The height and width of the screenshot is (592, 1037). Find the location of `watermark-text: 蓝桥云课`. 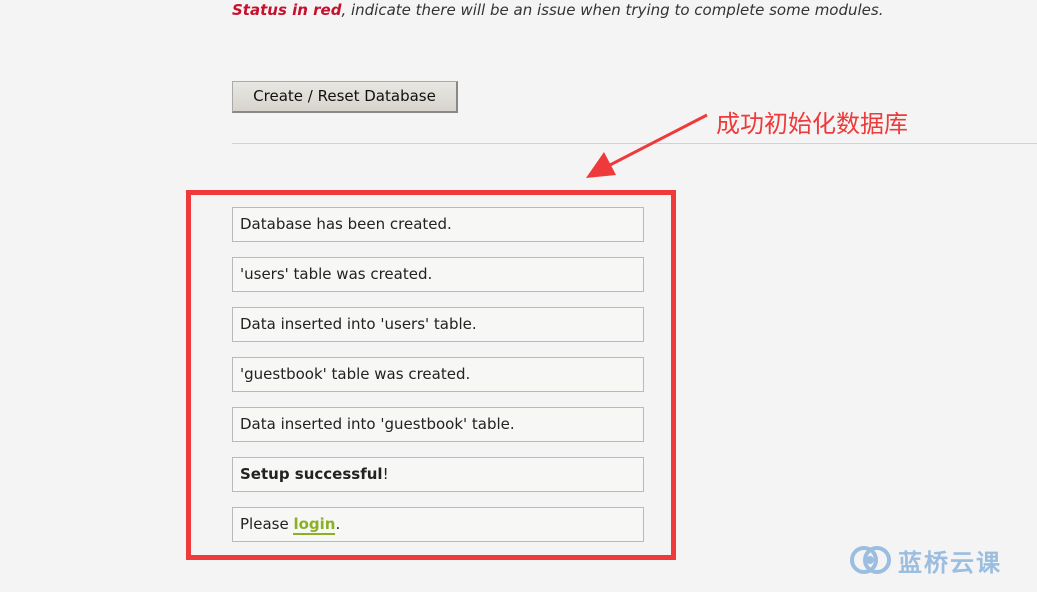

watermark-text: 蓝桥云课 is located at coordinates (950, 562).